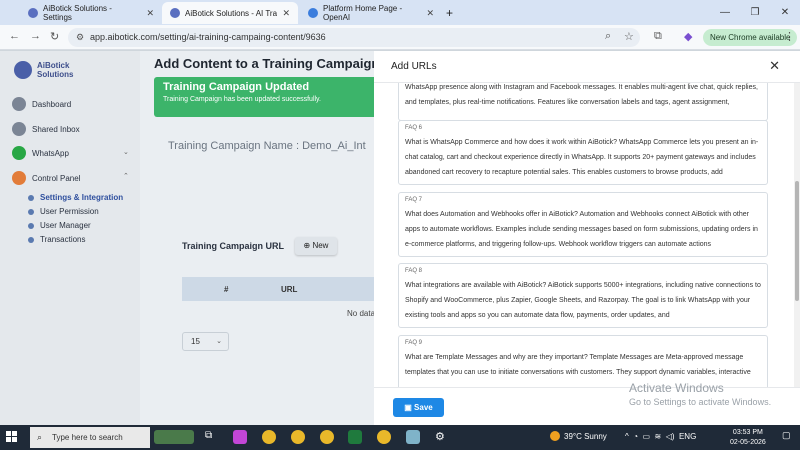  Describe the element at coordinates (174, 437) in the screenshot. I see `search-highlight-image` at that location.